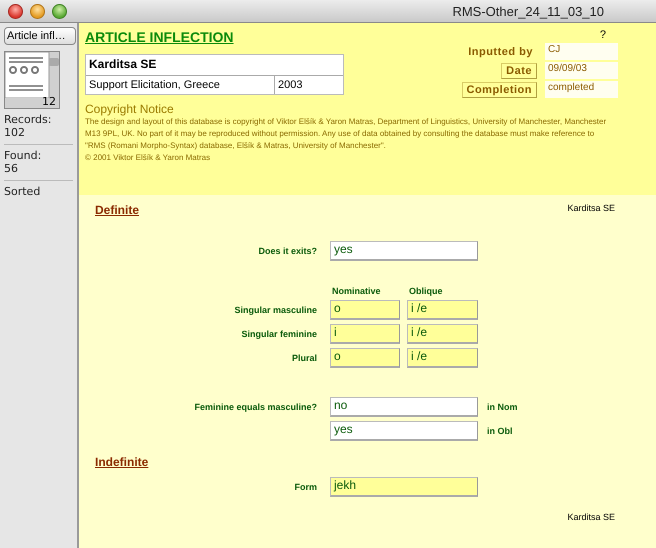 This screenshot has height=548, width=656. Describe the element at coordinates (180, 85) in the screenshot. I see `source-cell: Support Elicitation, Greece` at that location.